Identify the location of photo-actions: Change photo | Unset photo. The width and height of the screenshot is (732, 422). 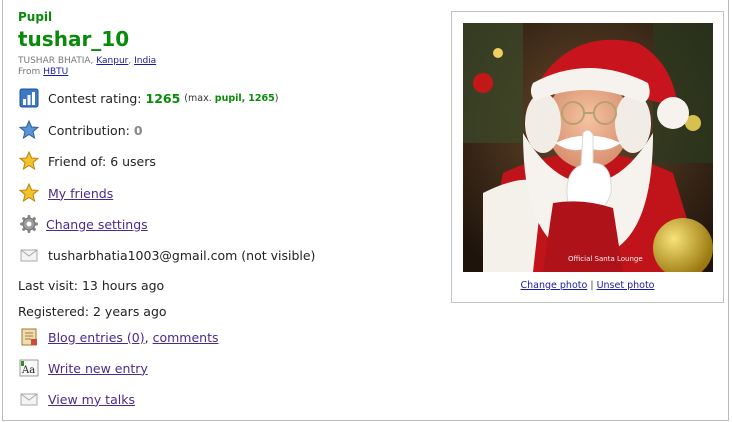
(587, 285).